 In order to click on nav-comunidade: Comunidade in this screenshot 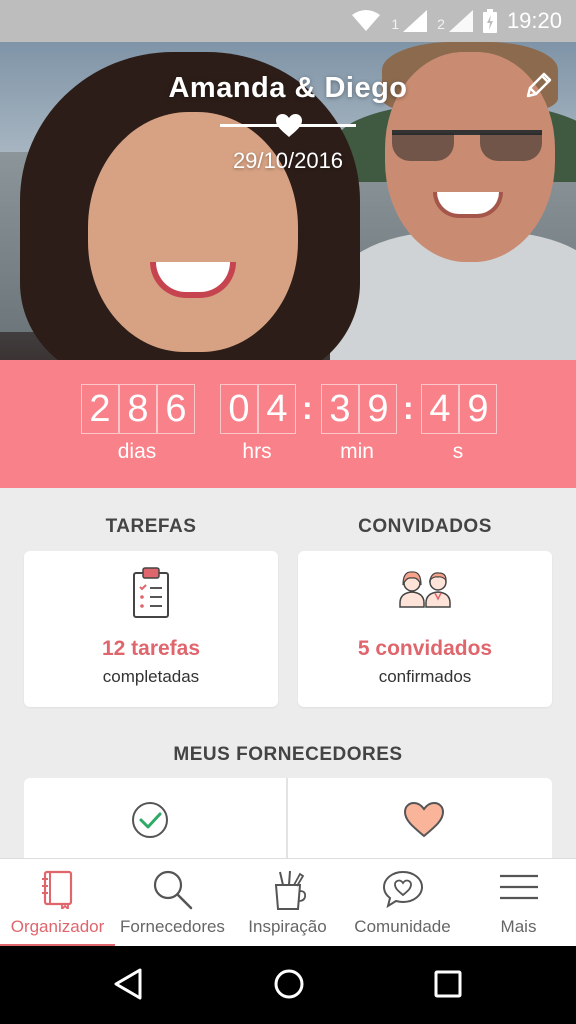, I will do `click(402, 903)`.